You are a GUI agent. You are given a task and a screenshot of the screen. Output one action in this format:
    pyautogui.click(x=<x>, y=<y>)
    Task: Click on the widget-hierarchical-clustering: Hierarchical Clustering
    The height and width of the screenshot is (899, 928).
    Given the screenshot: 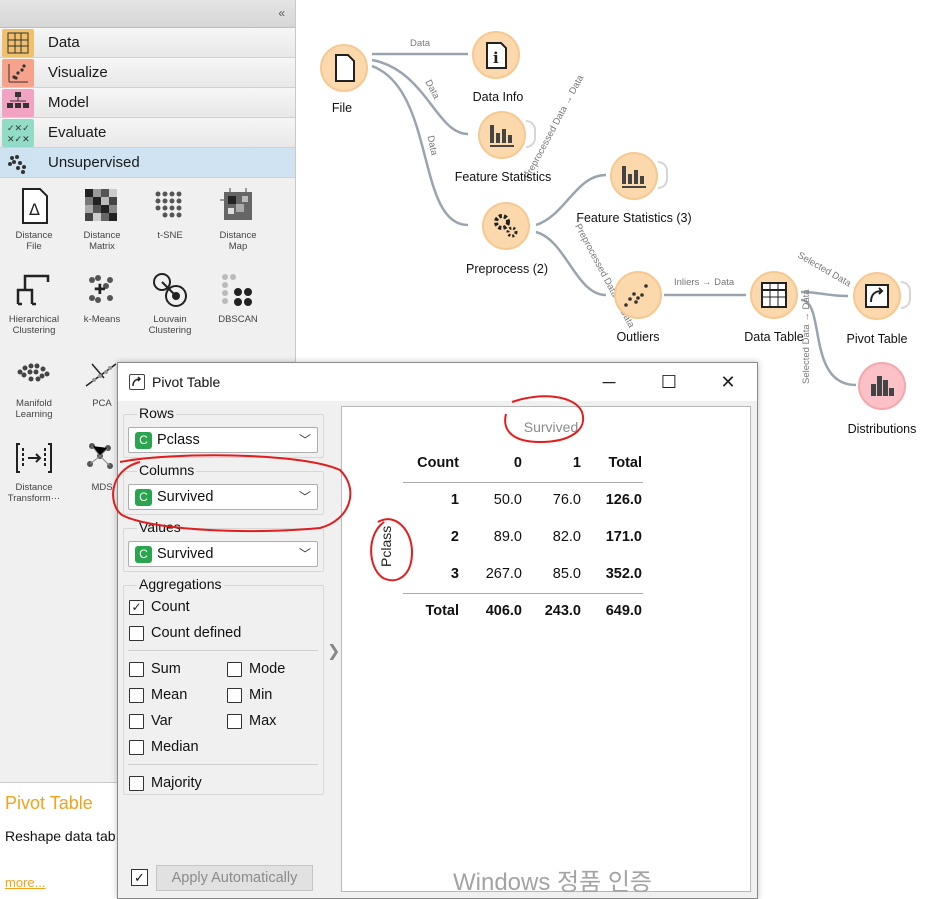 What is the action you would take?
    pyautogui.click(x=34, y=303)
    